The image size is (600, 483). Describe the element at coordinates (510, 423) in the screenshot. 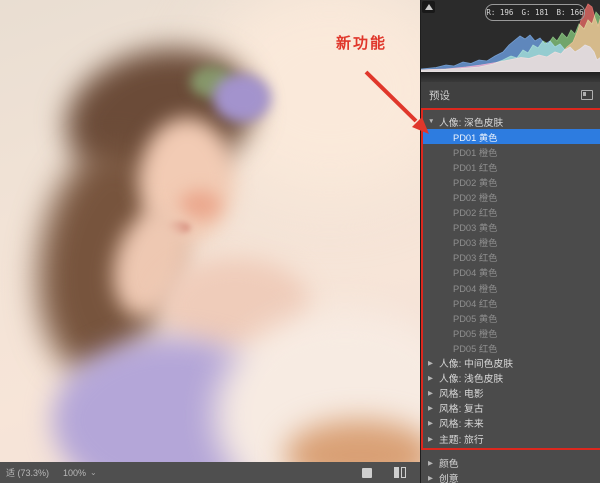

I see `preset-group-row: ▶ 风格: 未来` at that location.